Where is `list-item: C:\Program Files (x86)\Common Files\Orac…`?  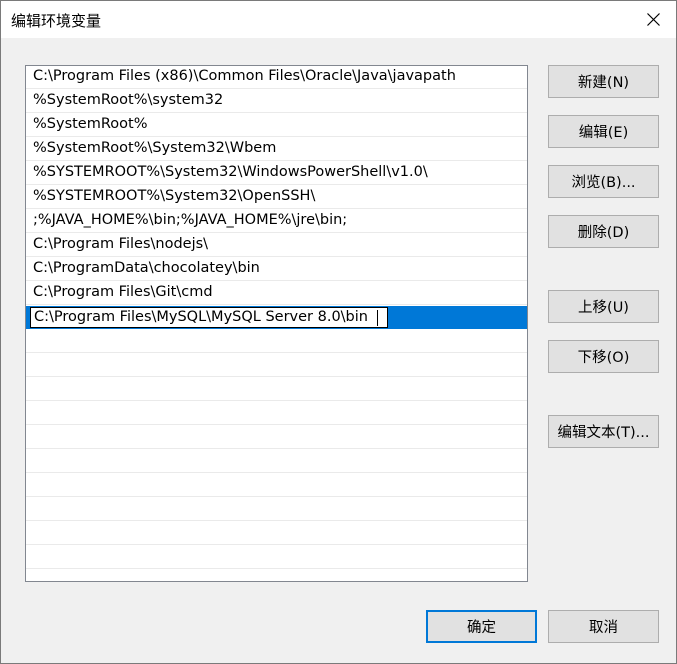
list-item: C:\Program Files (x86)\Common Files\Orac… is located at coordinates (276, 77).